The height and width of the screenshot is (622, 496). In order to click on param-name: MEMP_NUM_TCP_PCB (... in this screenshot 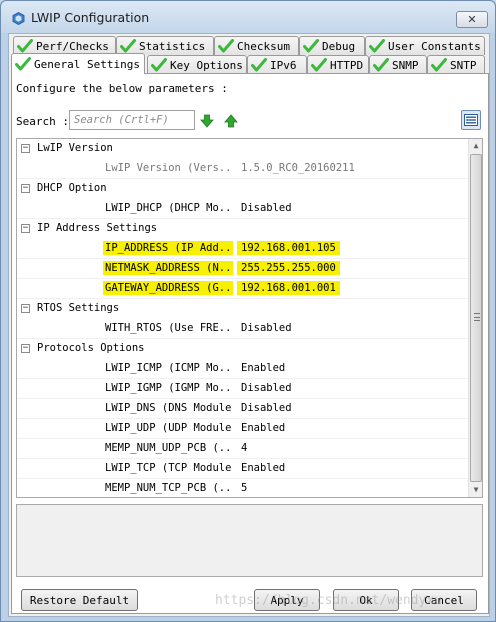, I will do `click(169, 488)`.